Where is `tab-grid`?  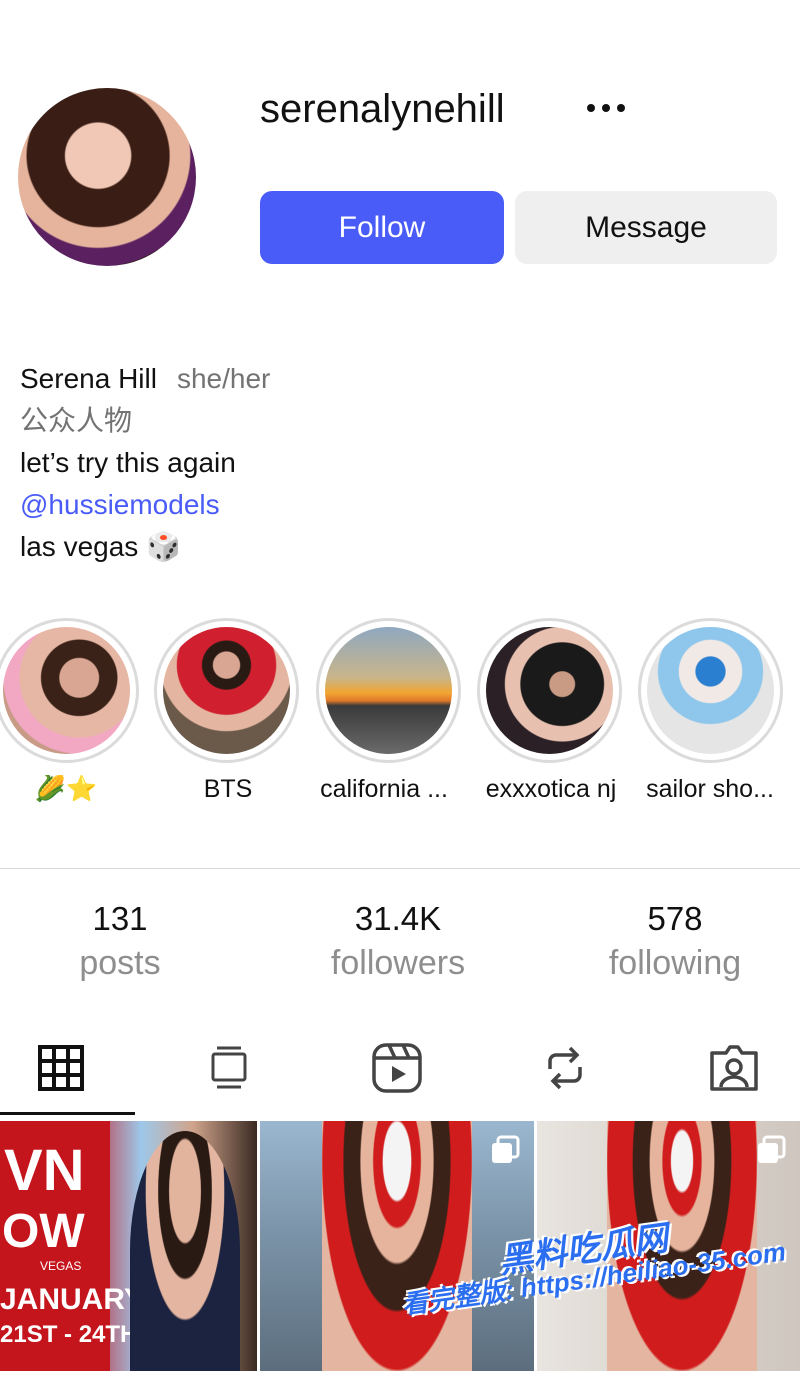 tab-grid is located at coordinates (61, 1068).